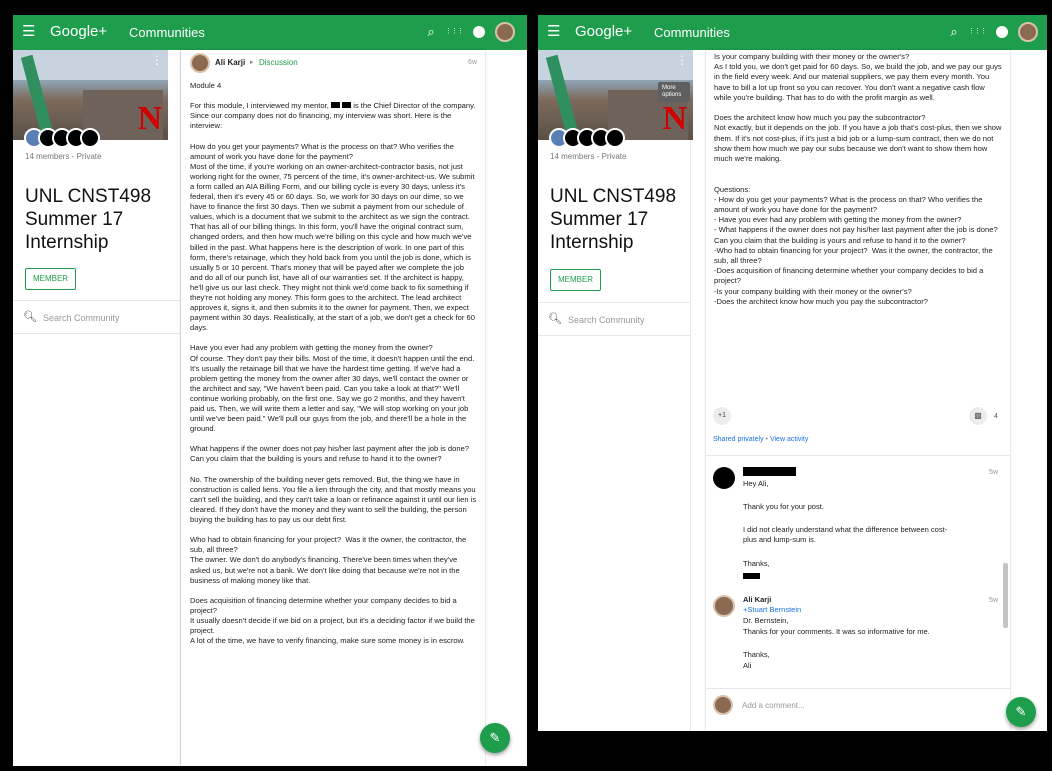  I want to click on author-avatar, so click(200, 63).